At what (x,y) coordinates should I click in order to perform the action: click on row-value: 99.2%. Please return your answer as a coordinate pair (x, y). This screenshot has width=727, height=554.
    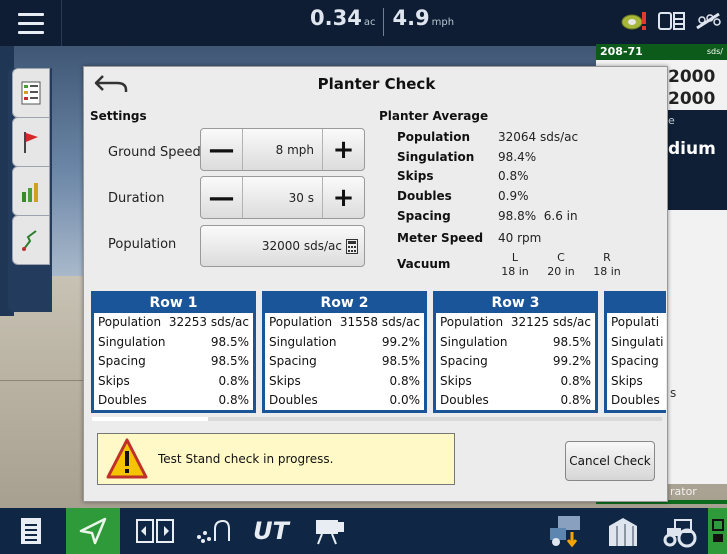
    Looking at the image, I should click on (400, 341).